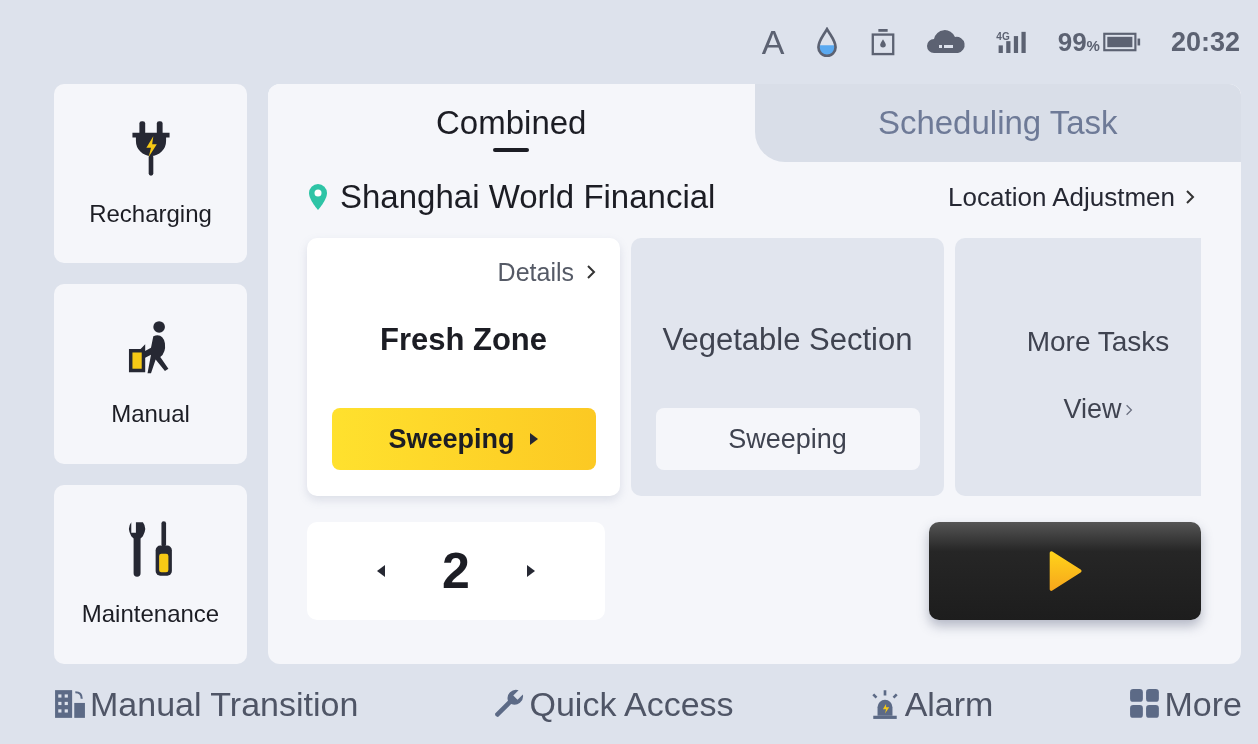  Describe the element at coordinates (150, 174) in the screenshot. I see `sidebar-button: Recharging` at that location.